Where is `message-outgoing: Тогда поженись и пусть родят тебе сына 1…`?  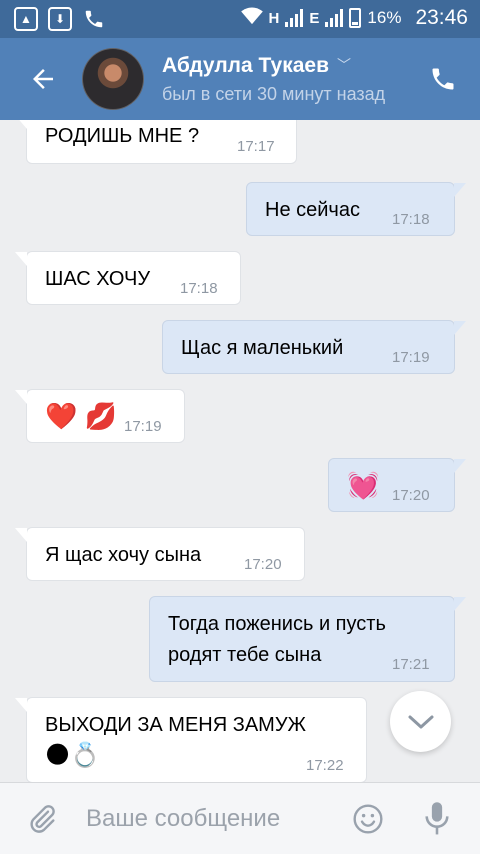
message-outgoing: Тогда поженись и пусть родят тебе сына 1… is located at coordinates (307, 639).